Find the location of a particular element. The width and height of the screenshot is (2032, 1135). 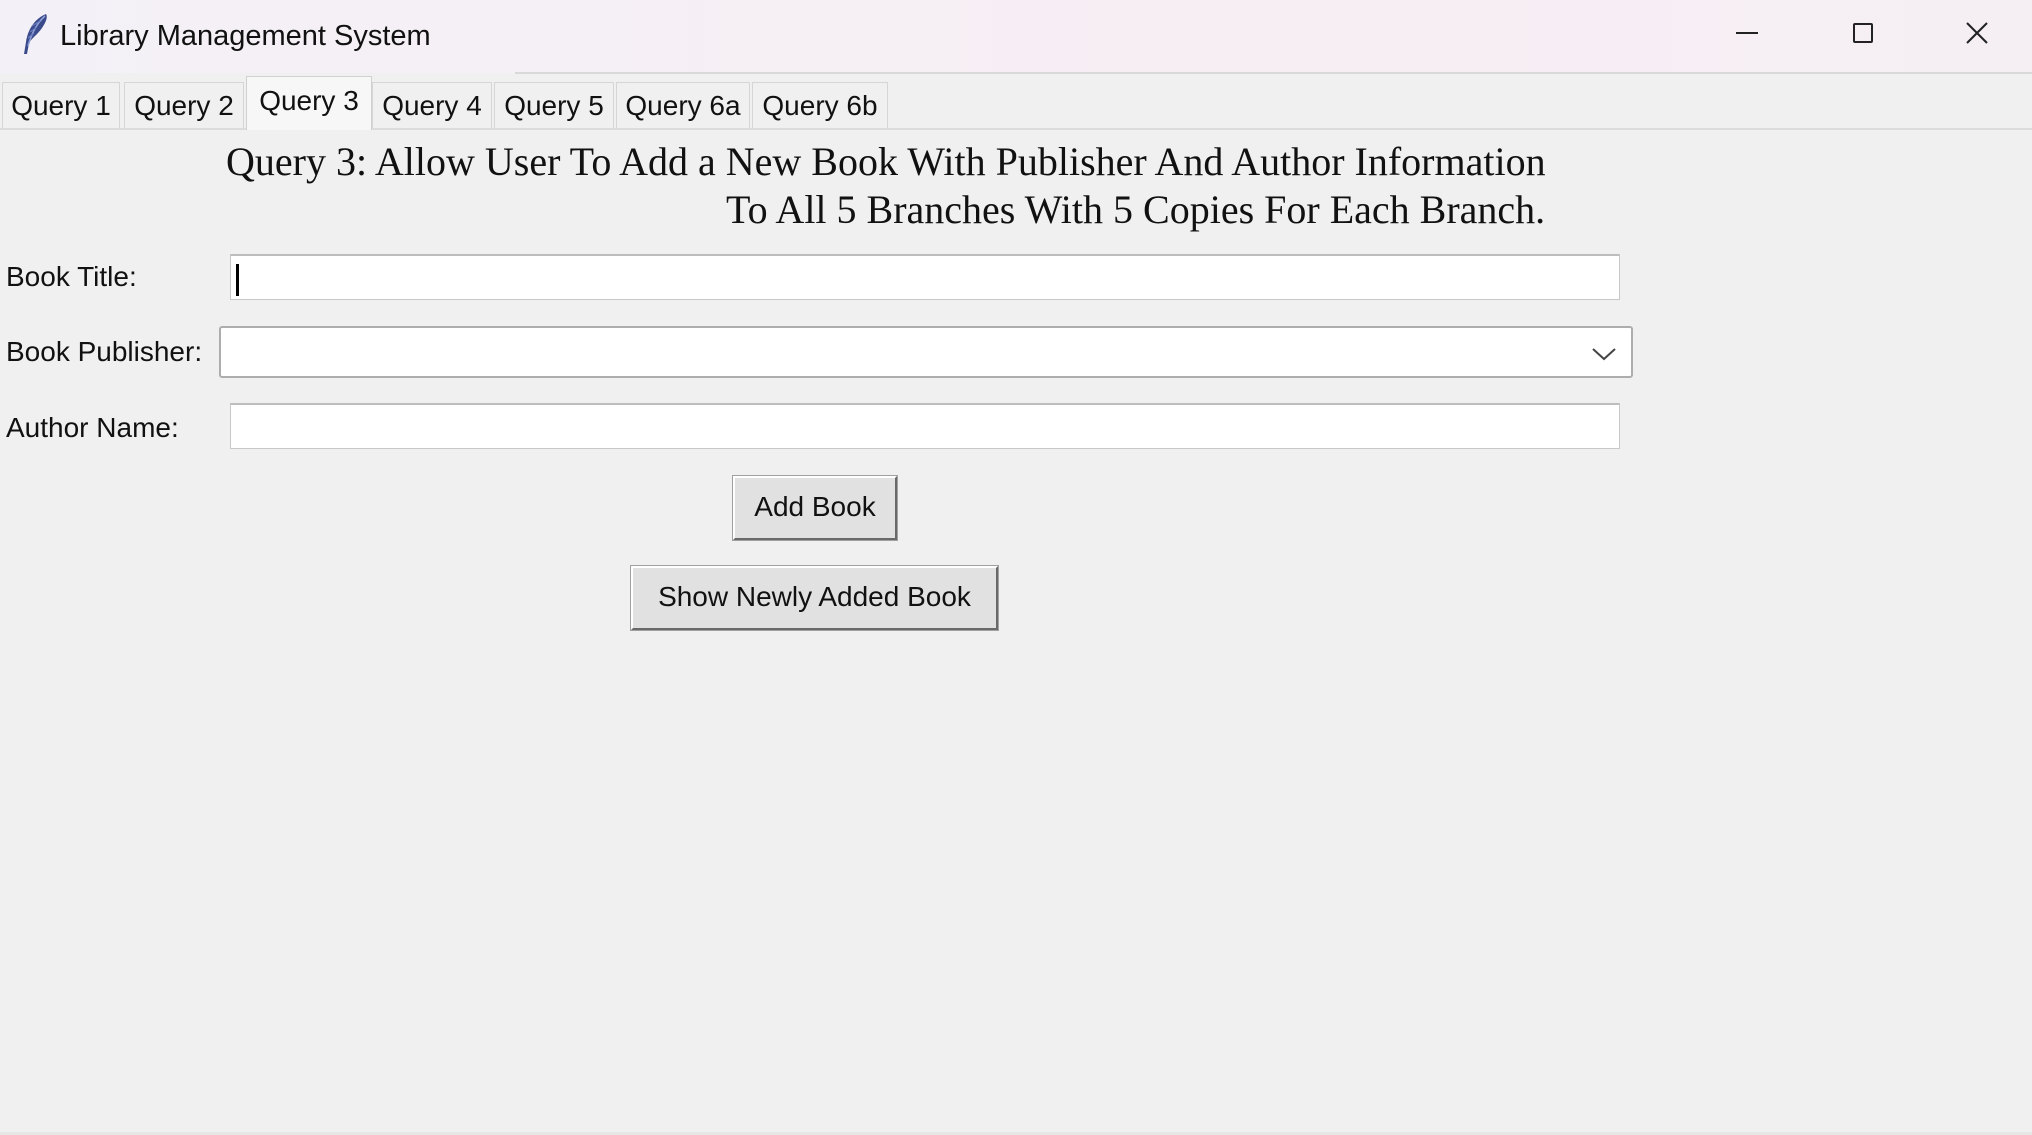

show-newly-added-book-button: Show Newly Added Book is located at coordinates (814, 598).